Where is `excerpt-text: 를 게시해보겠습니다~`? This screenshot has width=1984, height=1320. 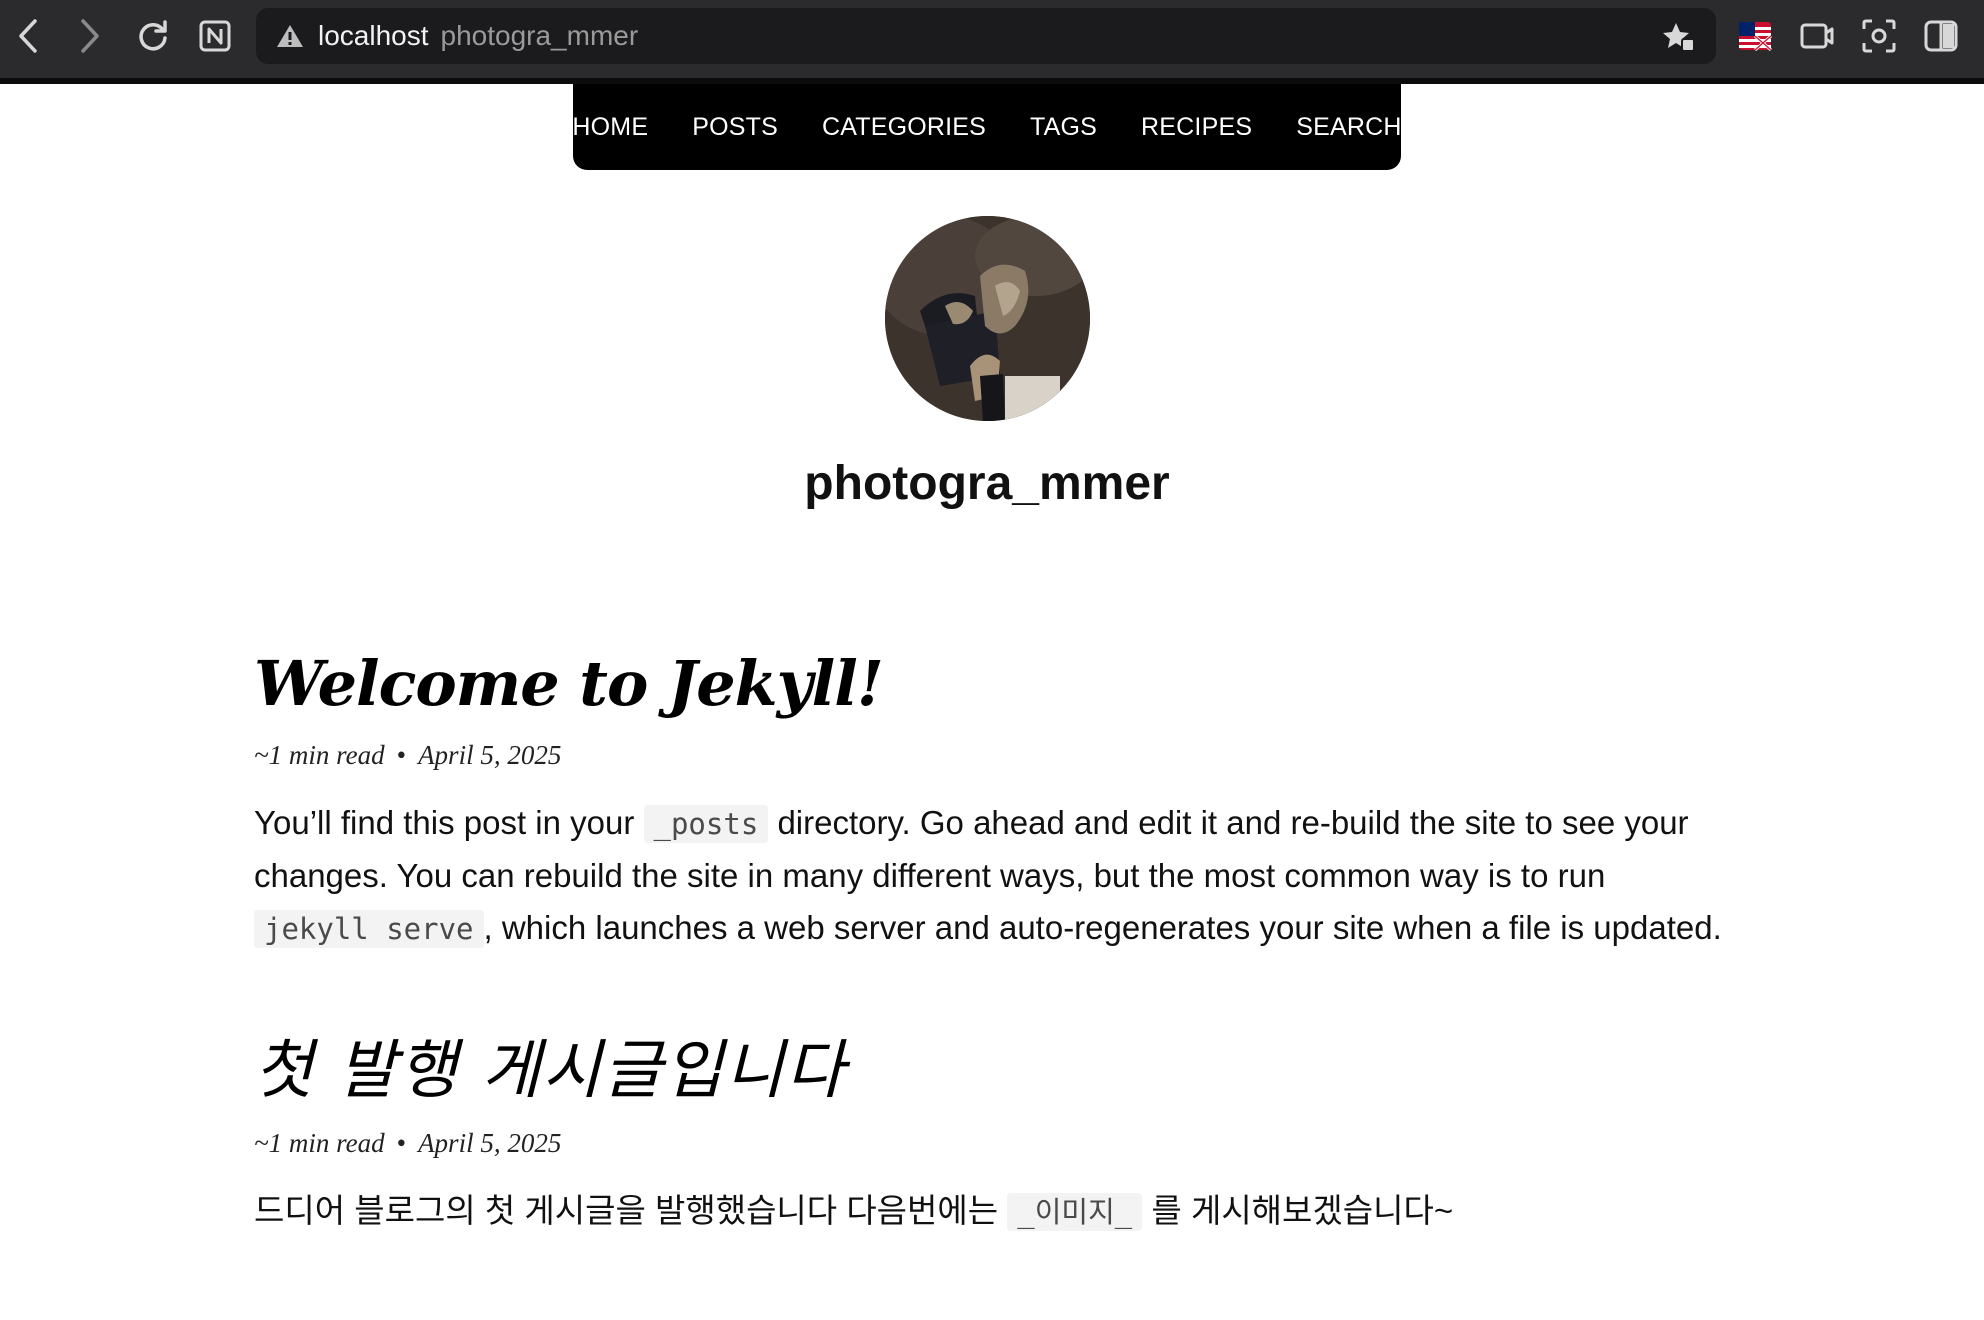 excerpt-text: 를 게시해보겠습니다~ is located at coordinates (1298, 1211).